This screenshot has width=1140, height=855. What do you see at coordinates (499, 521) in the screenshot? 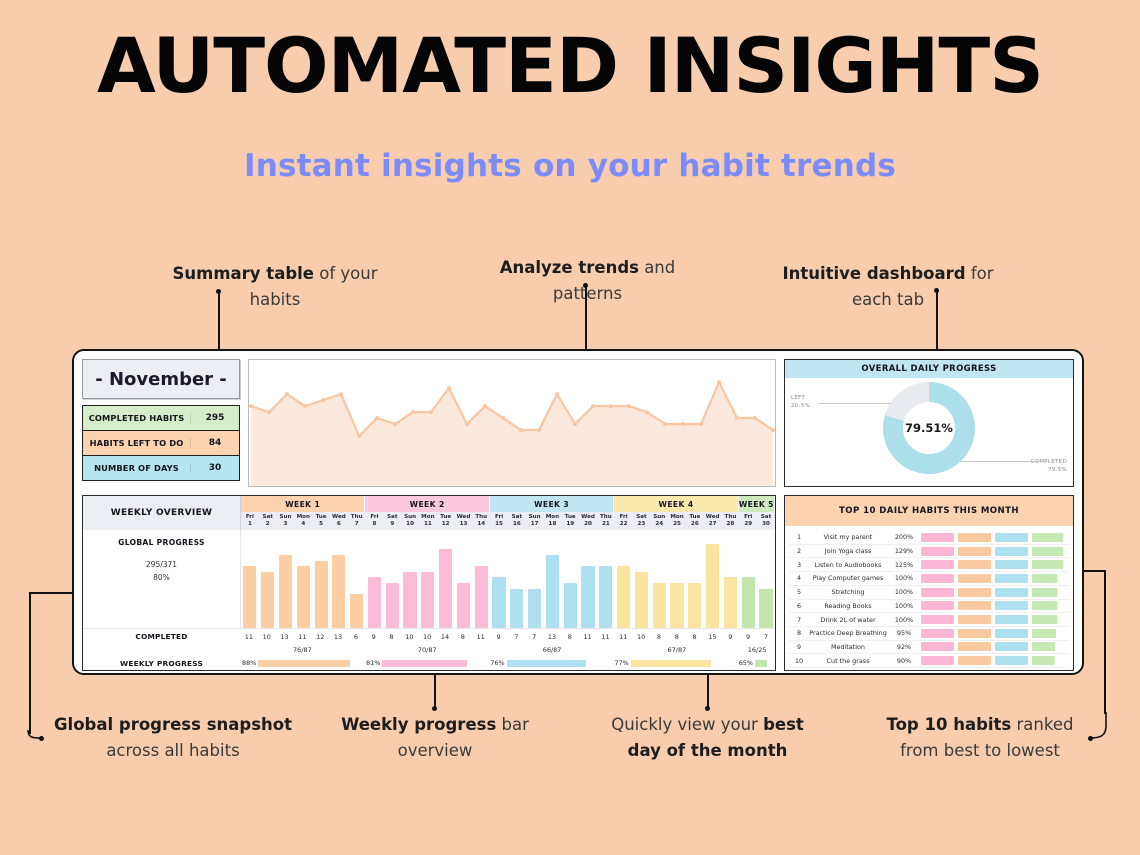
I see `day-header: Fri 15` at bounding box center [499, 521].